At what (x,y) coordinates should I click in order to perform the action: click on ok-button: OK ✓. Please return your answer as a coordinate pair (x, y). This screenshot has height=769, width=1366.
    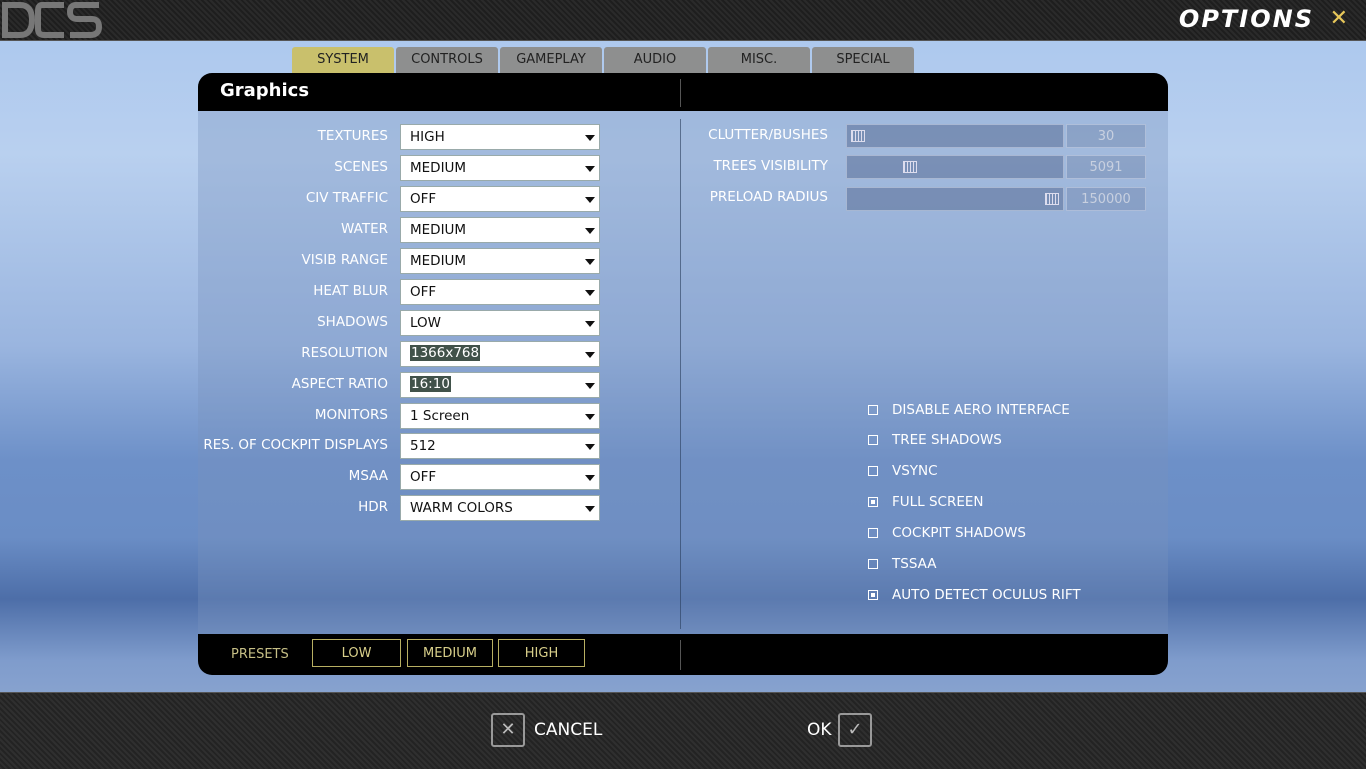
    Looking at the image, I should click on (841, 731).